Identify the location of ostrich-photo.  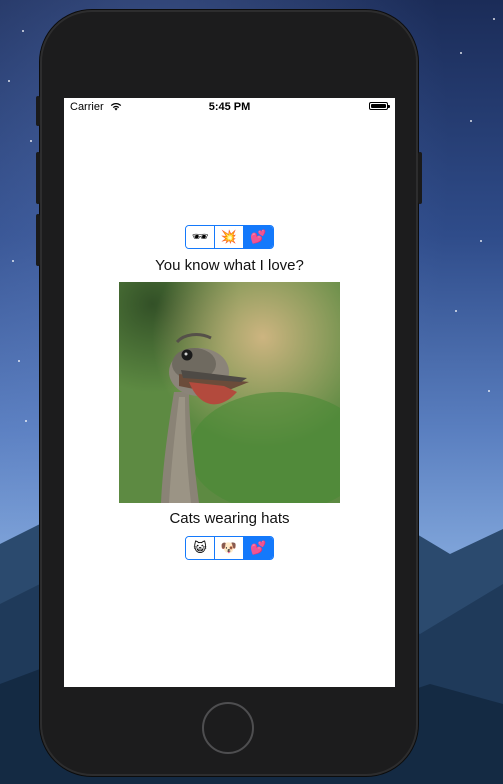
(229, 392).